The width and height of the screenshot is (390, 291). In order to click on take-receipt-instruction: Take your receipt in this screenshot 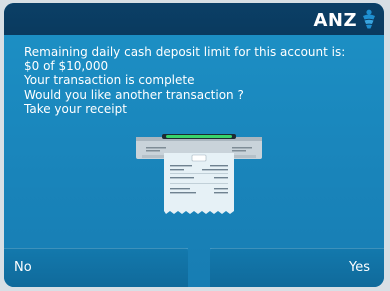, I will do `click(75, 108)`.